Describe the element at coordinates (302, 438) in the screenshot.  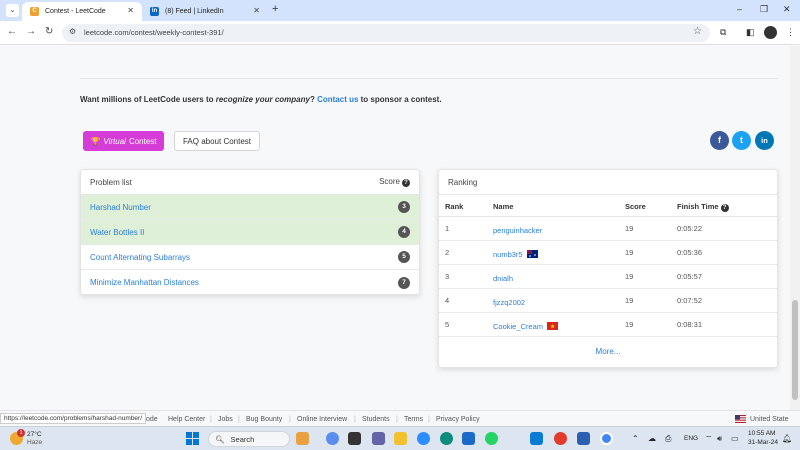
I see `widgets-icon` at that location.